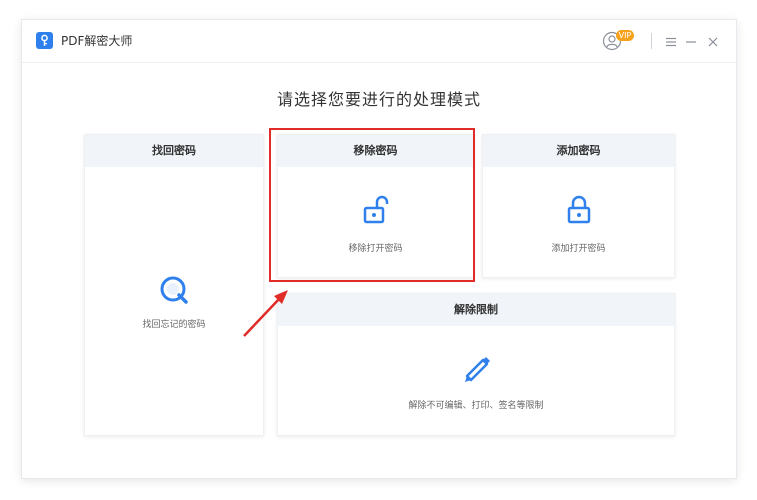 The height and width of the screenshot is (500, 757). Describe the element at coordinates (625, 35) in the screenshot. I see `vip-badge: VIP` at that location.